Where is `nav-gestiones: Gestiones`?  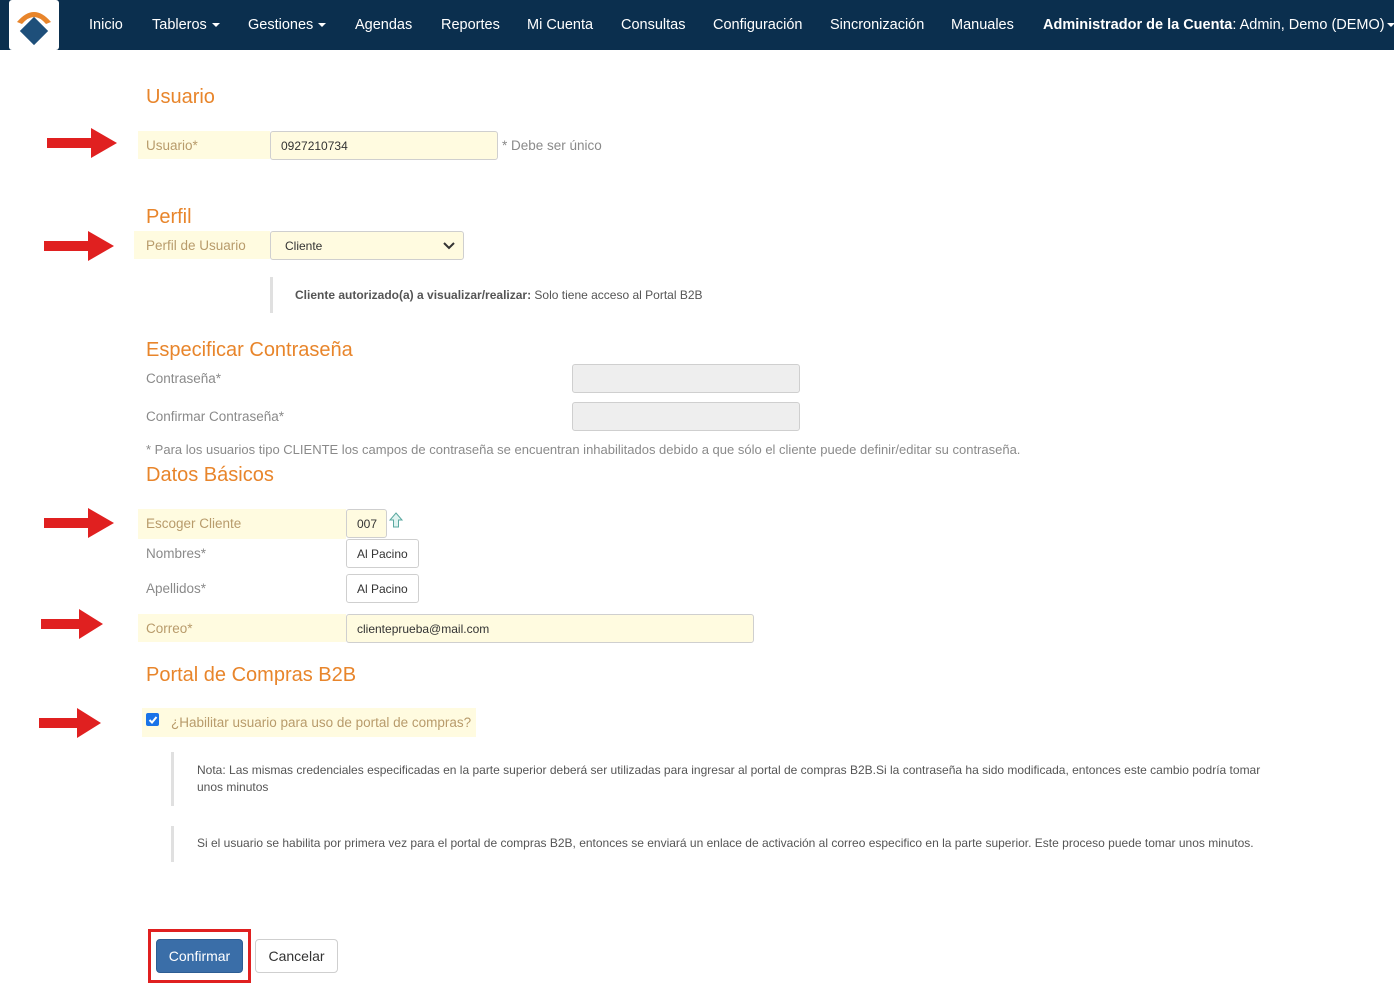
nav-gestiones: Gestiones is located at coordinates (287, 25).